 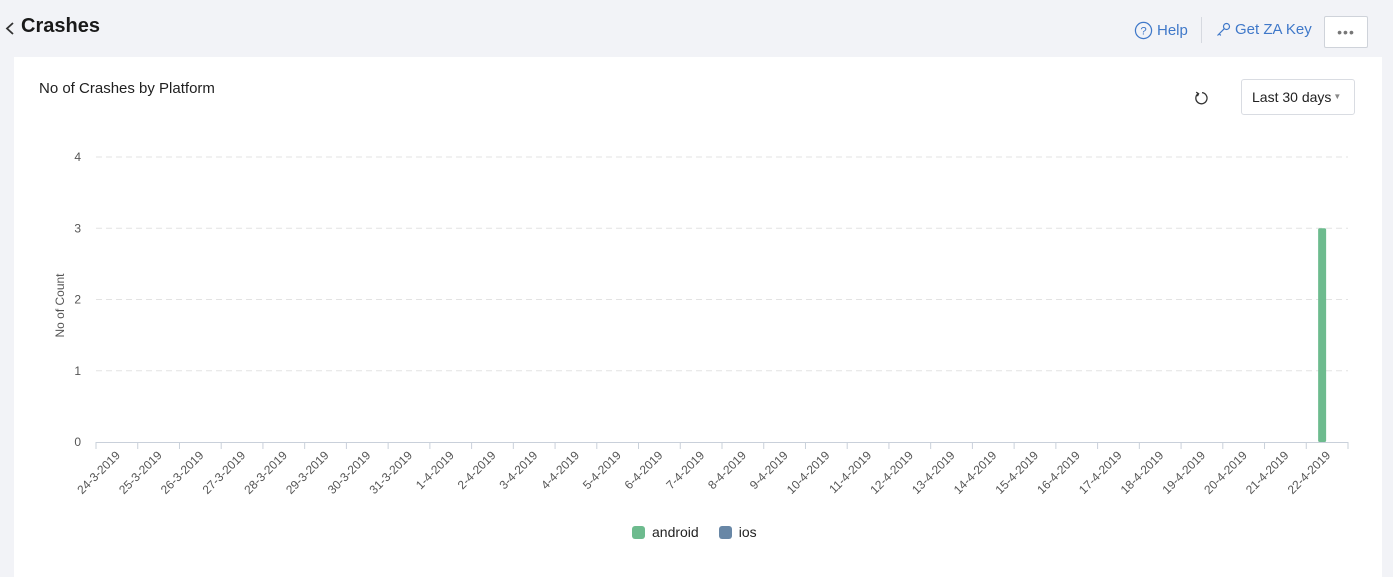 What do you see at coordinates (560, 470) in the screenshot?
I see `x-tick-label: 4-4-2019` at bounding box center [560, 470].